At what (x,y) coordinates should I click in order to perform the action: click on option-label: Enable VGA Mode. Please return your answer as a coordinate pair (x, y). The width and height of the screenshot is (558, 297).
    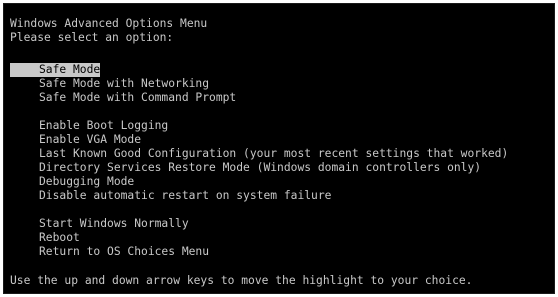
    Looking at the image, I should click on (90, 139).